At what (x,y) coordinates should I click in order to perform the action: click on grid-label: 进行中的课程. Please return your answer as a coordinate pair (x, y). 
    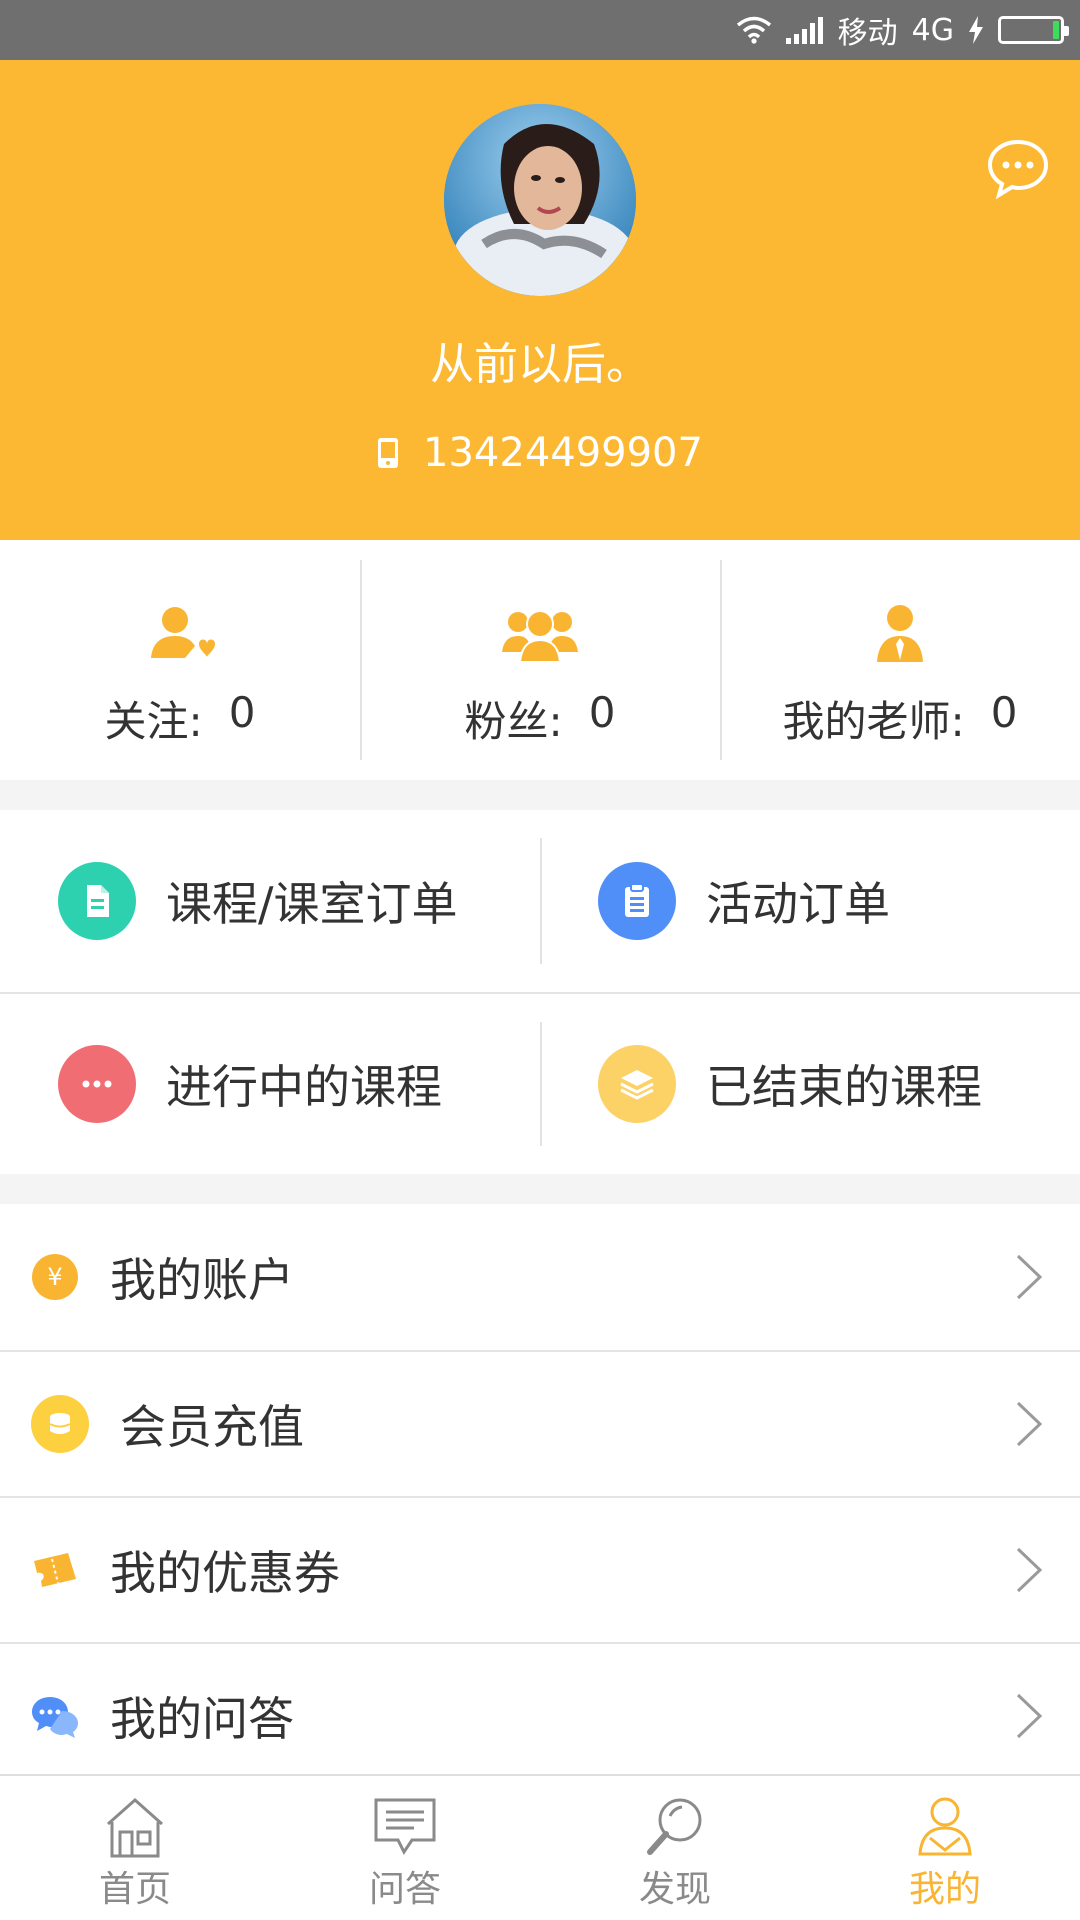
    Looking at the image, I should click on (304, 1087).